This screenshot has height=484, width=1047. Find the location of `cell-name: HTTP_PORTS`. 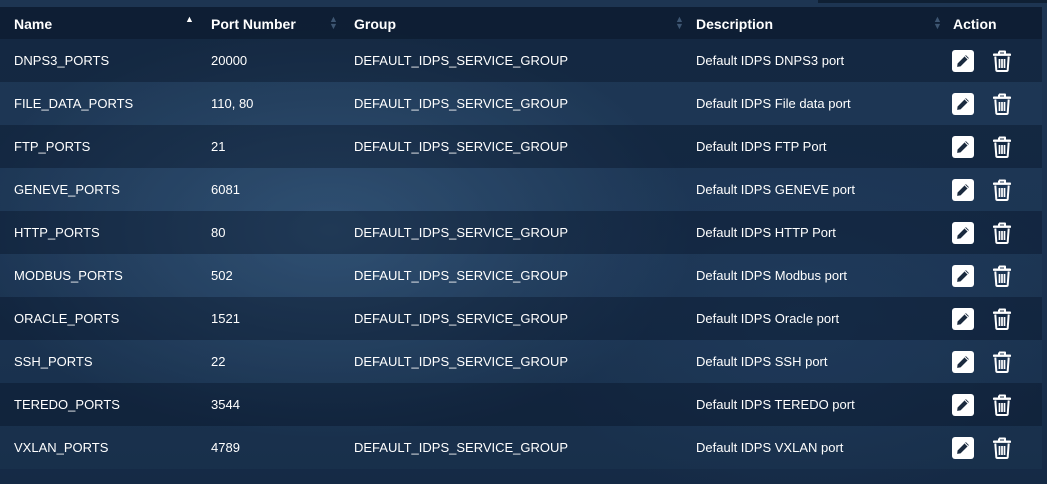

cell-name: HTTP_PORTS is located at coordinates (57, 232).